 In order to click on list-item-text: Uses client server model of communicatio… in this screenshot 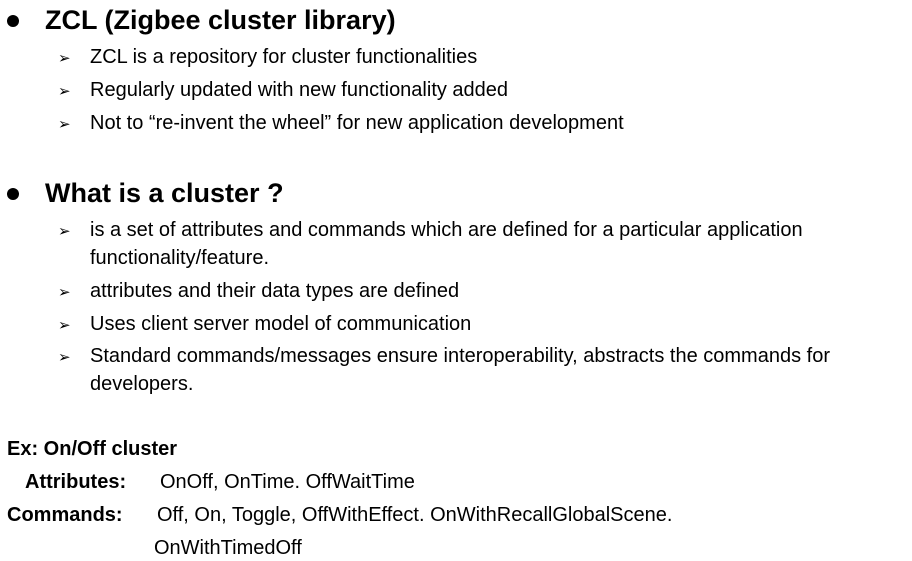, I will do `click(281, 324)`.